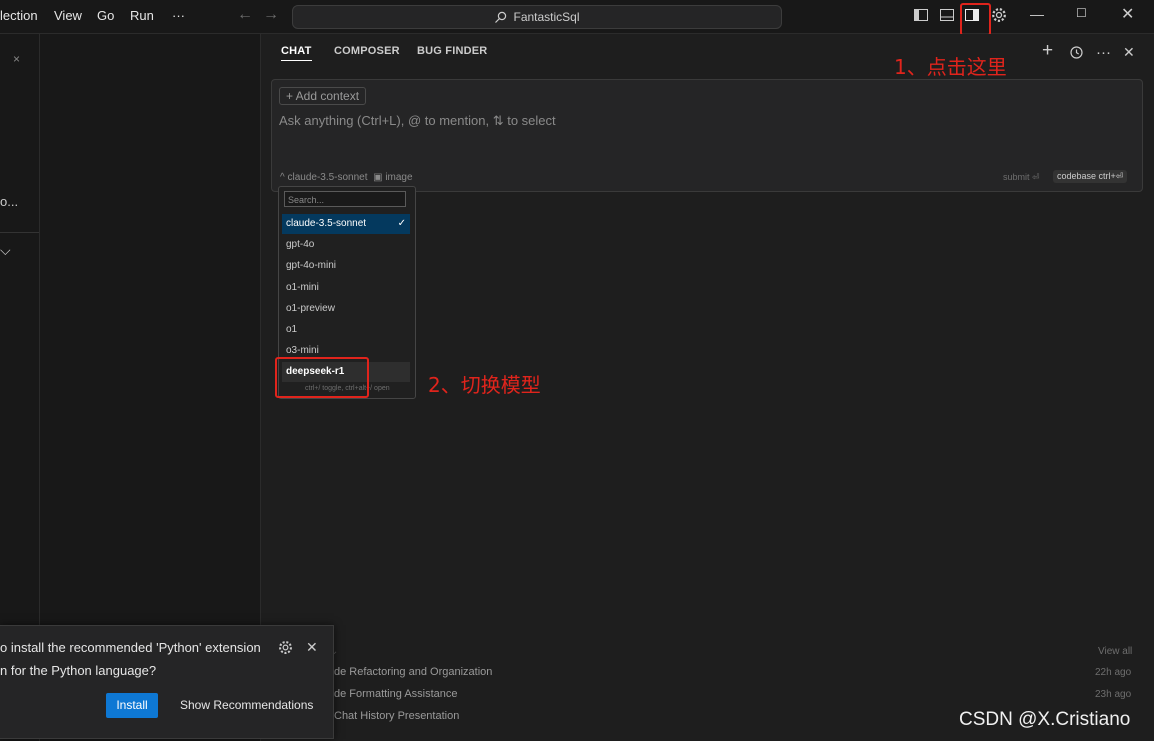 Image resolution: width=1154 pixels, height=741 pixels. Describe the element at coordinates (346, 309) in the screenshot. I see `model-option-o1-preview: o1-preview` at that location.